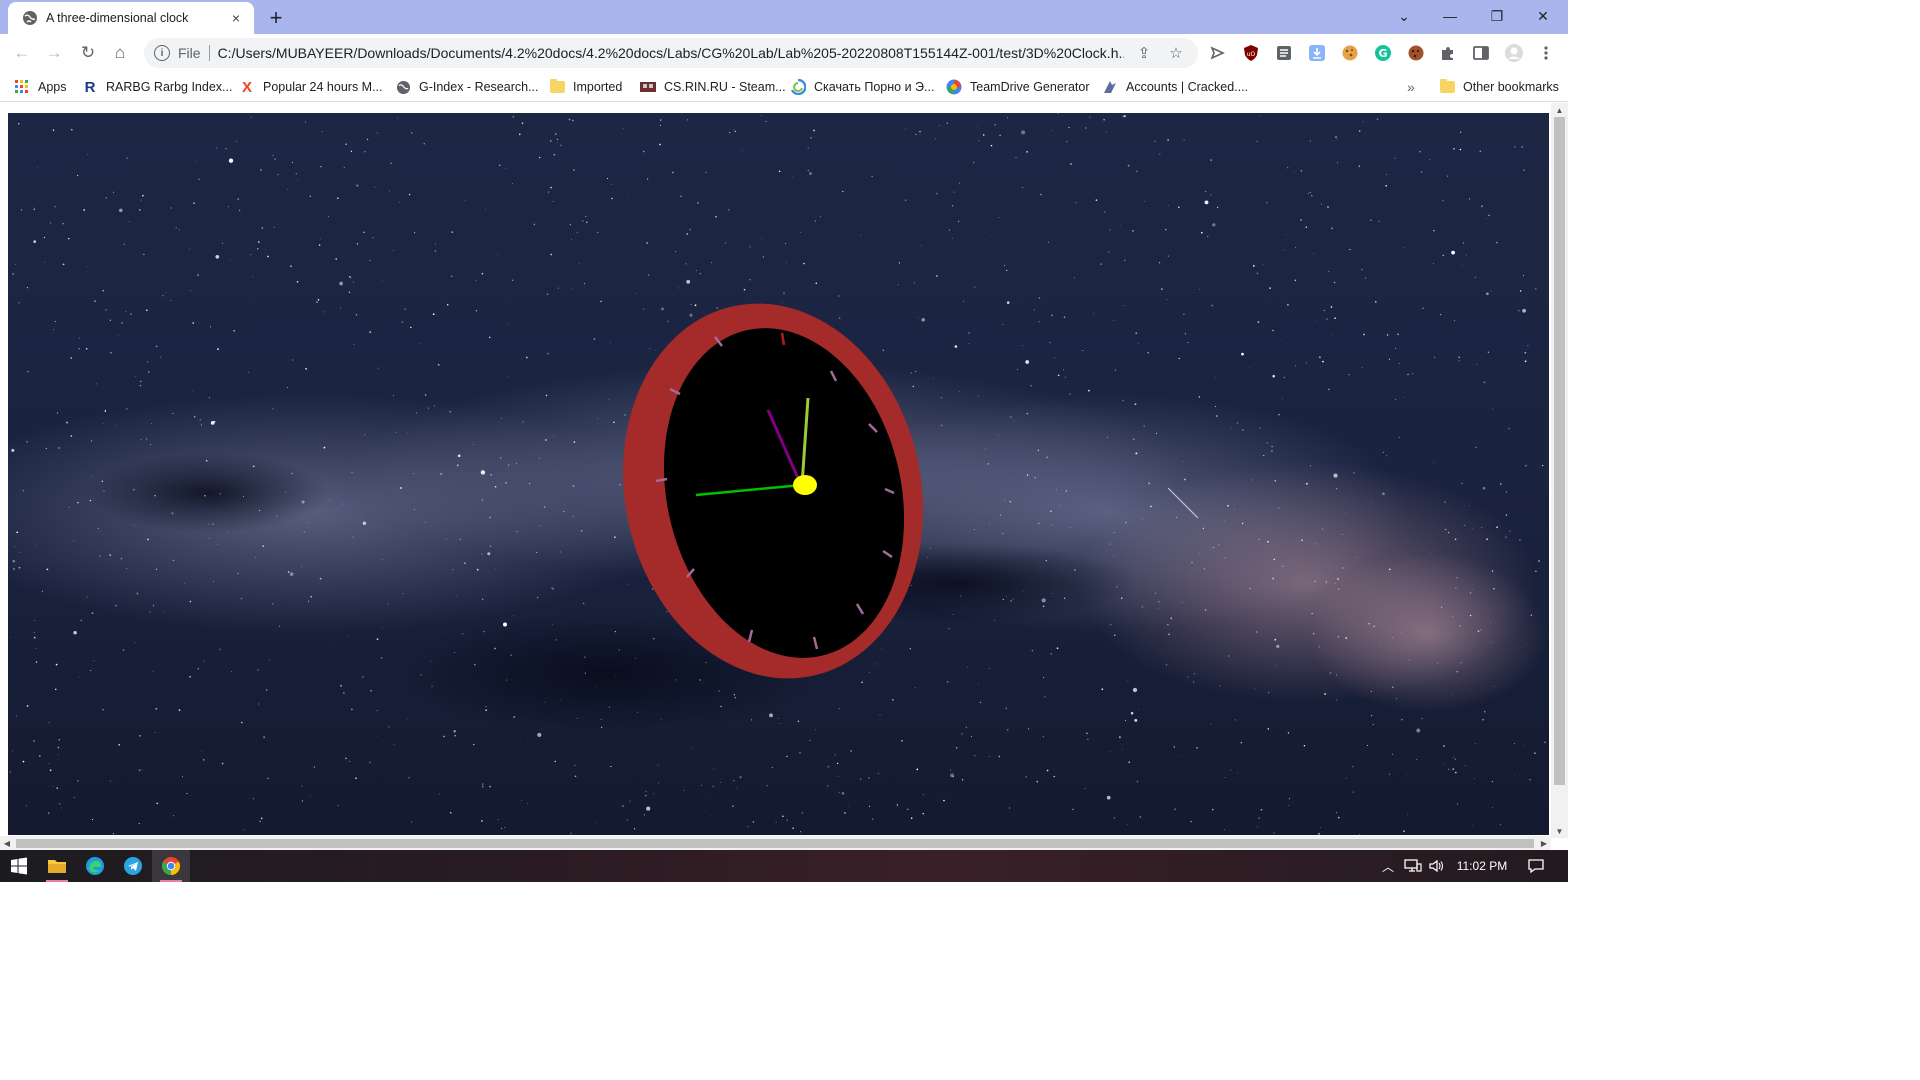 This screenshot has width=1920, height=1080. What do you see at coordinates (171, 866) in the screenshot?
I see `taskbar-chrome` at bounding box center [171, 866].